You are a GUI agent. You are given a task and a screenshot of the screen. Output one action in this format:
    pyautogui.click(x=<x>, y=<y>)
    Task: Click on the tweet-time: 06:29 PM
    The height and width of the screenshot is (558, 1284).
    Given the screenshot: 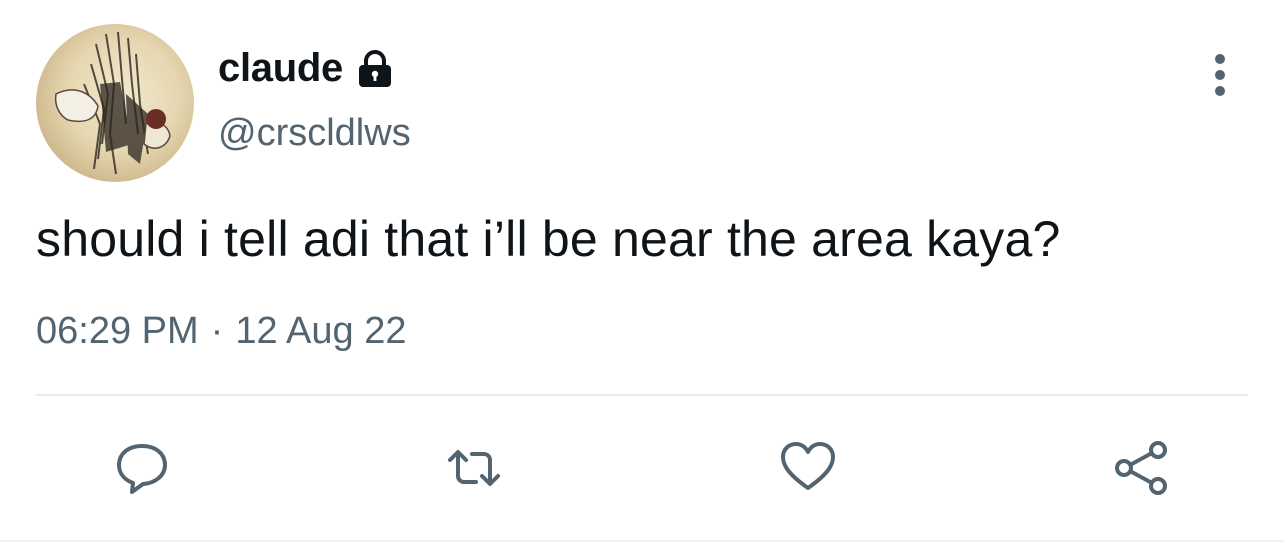 What is the action you would take?
    pyautogui.click(x=117, y=331)
    